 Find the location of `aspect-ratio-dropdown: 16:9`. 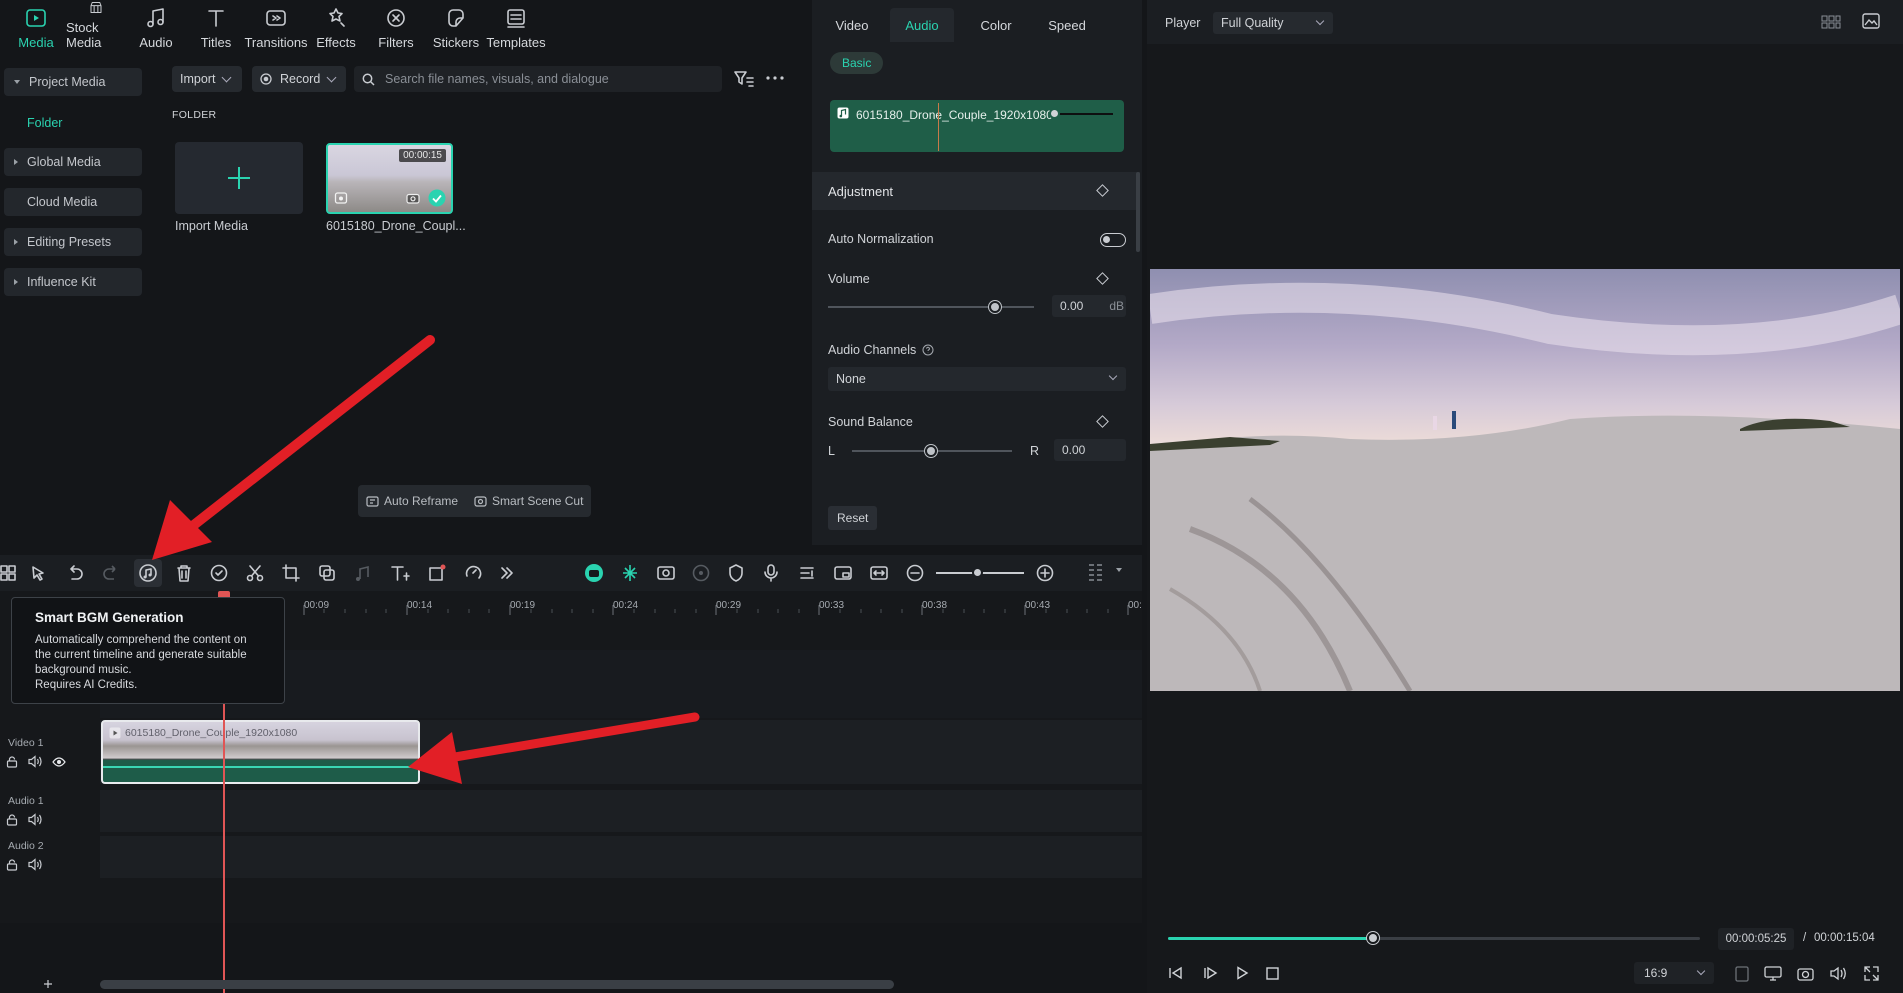

aspect-ratio-dropdown: 16:9 is located at coordinates (1674, 973).